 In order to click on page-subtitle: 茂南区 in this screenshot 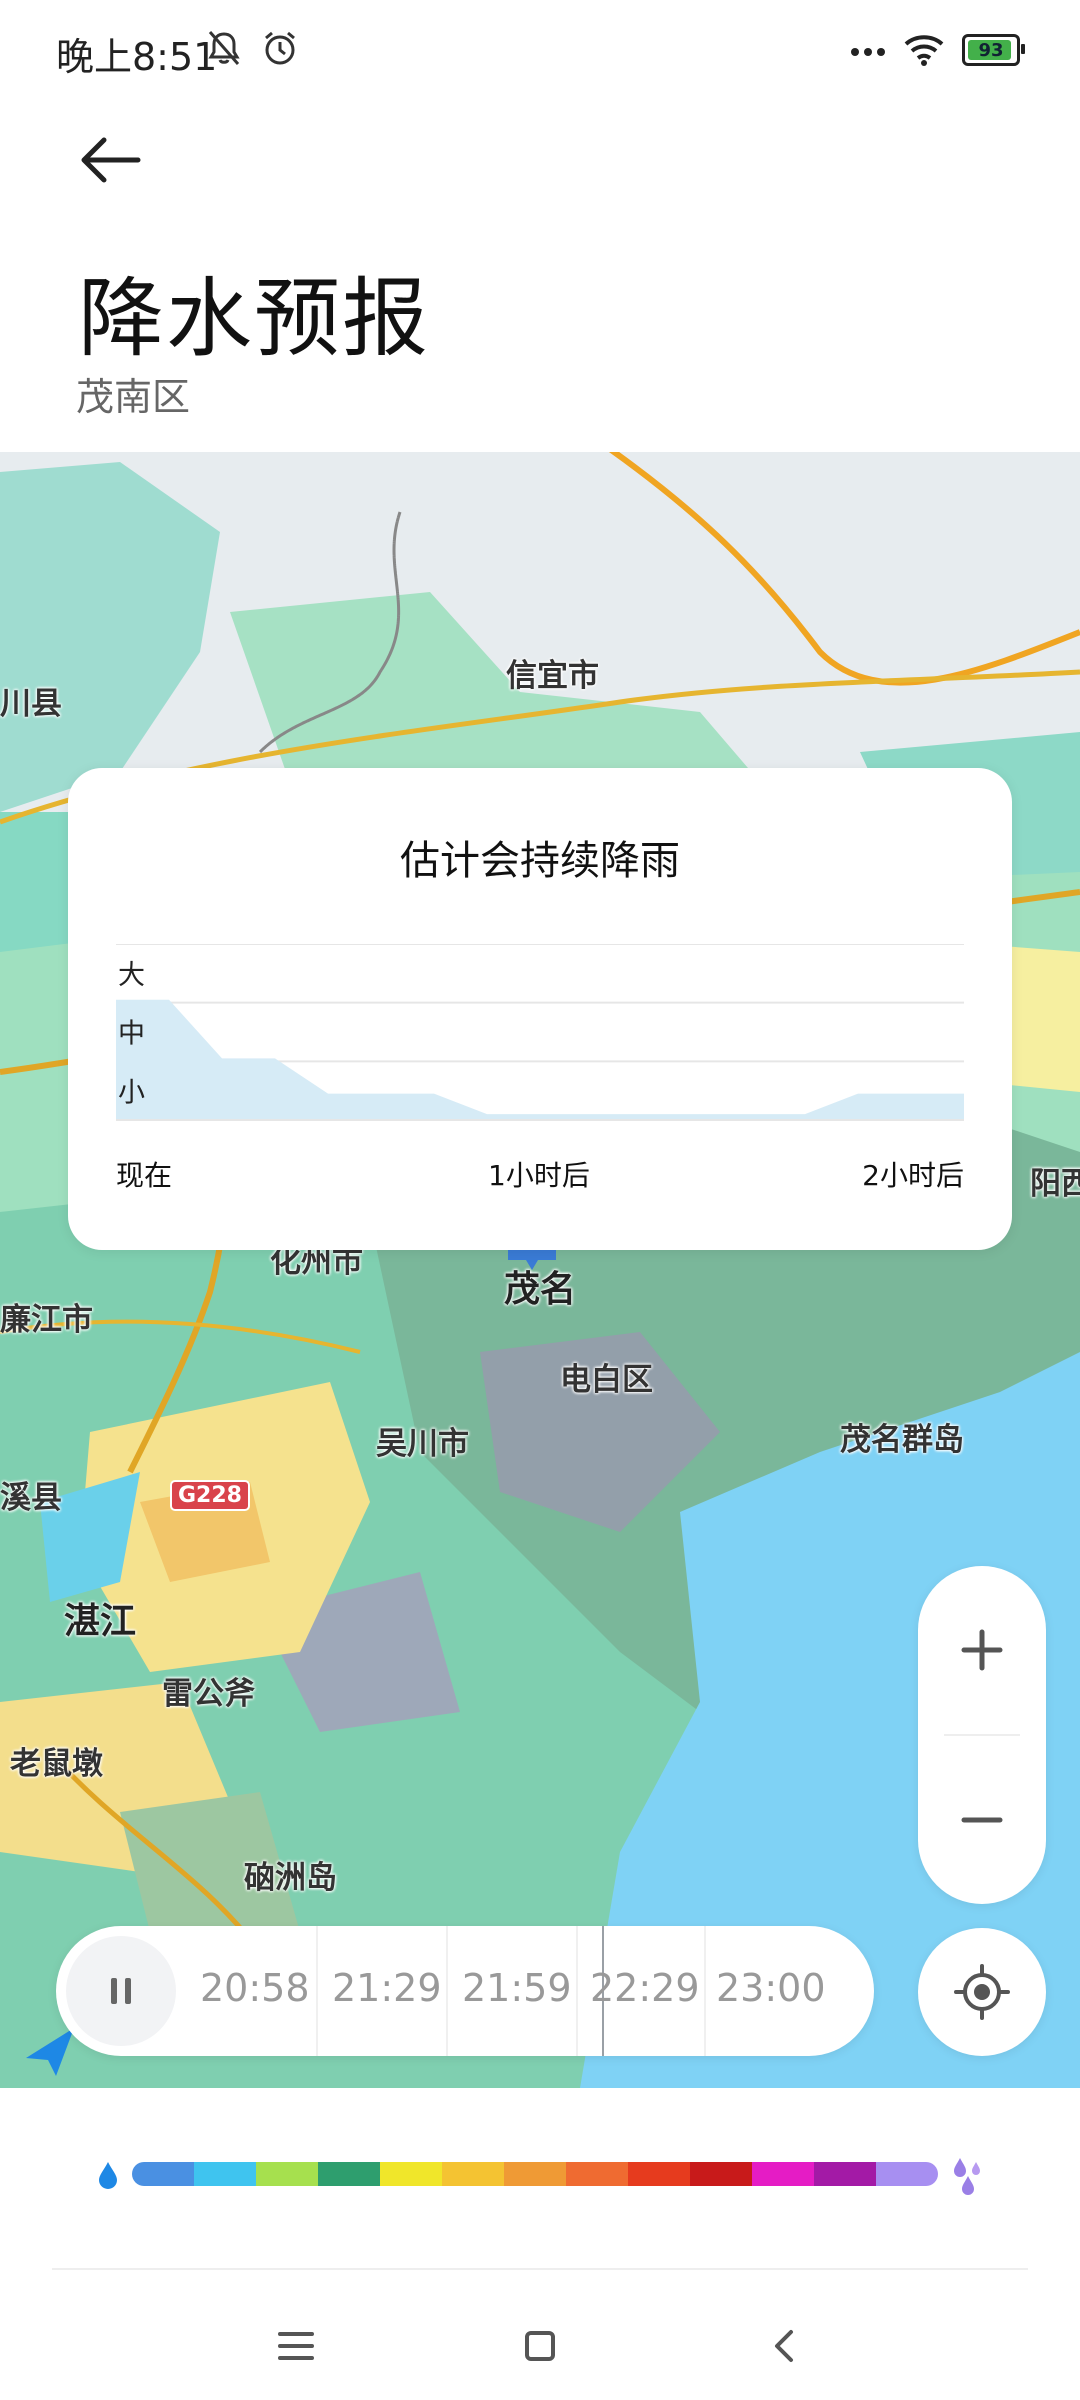, I will do `click(133, 397)`.